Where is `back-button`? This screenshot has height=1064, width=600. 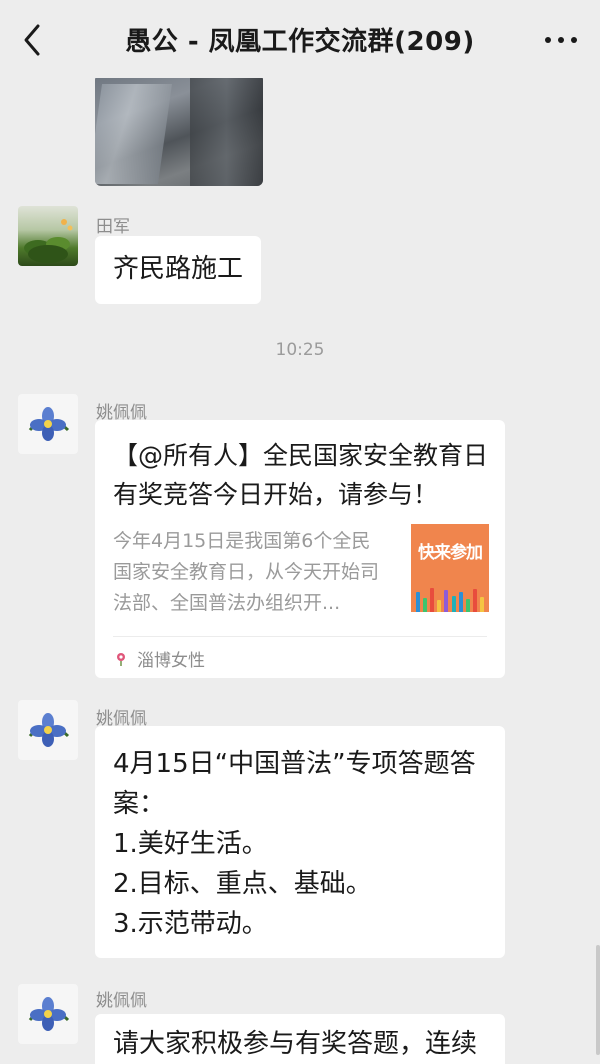 back-button is located at coordinates (32, 40).